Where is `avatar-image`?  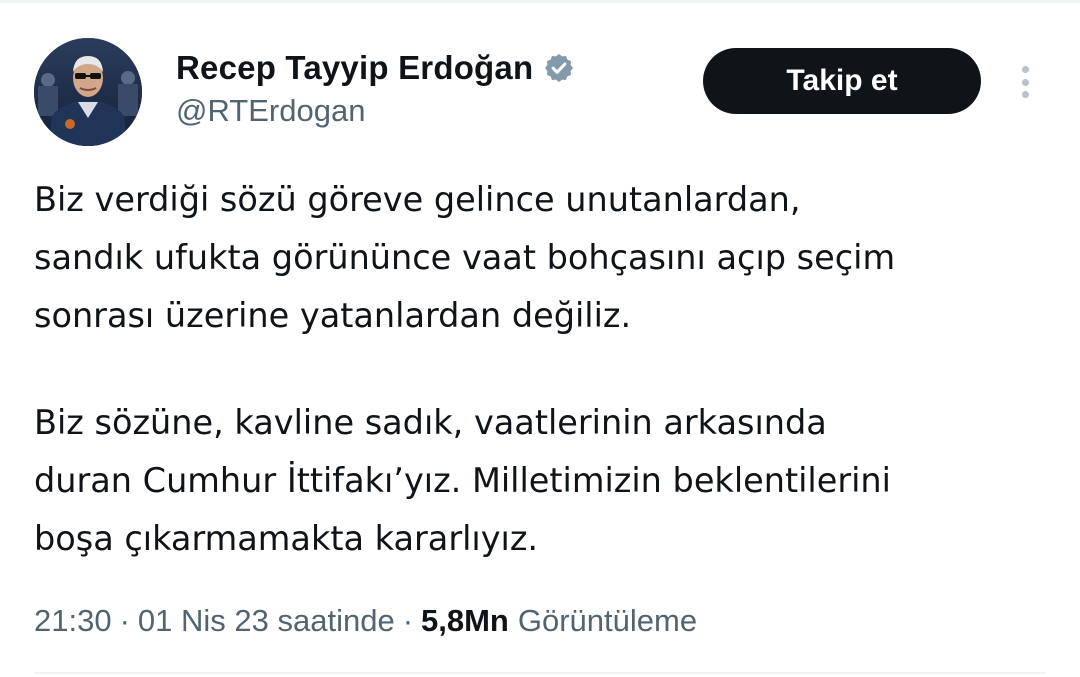
avatar-image is located at coordinates (88, 92).